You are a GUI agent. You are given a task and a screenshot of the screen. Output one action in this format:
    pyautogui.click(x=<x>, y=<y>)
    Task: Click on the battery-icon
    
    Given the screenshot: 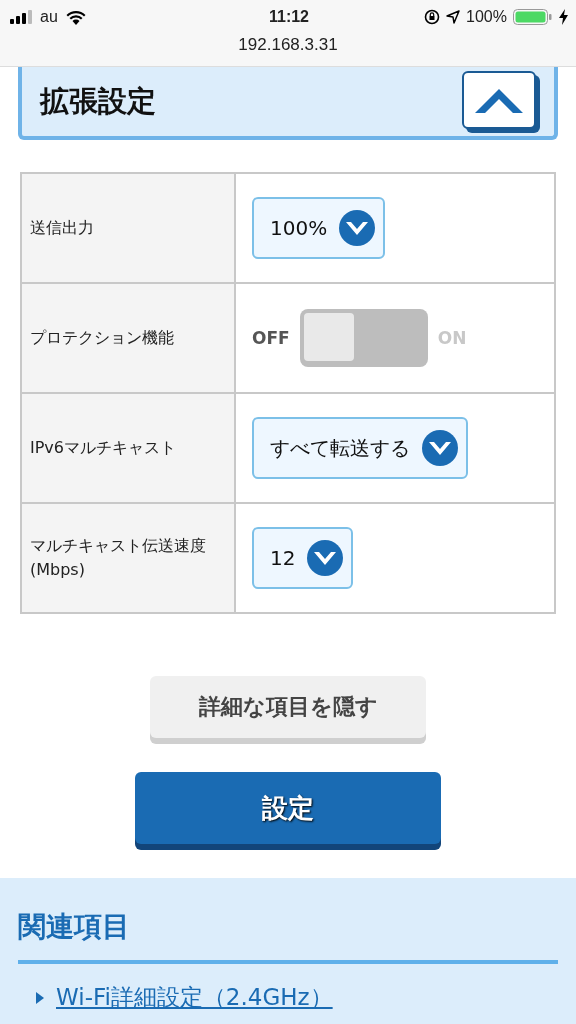 What is the action you would take?
    pyautogui.click(x=533, y=17)
    